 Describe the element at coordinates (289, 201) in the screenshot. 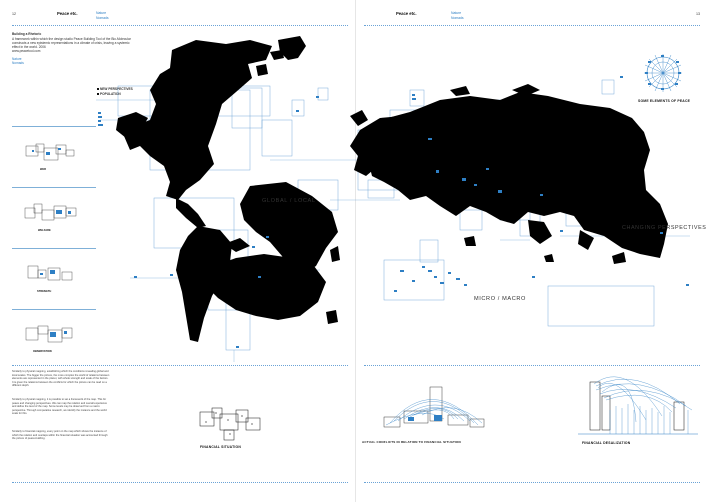

I see `label-global-local: GLOBAL / LOCAL` at that location.